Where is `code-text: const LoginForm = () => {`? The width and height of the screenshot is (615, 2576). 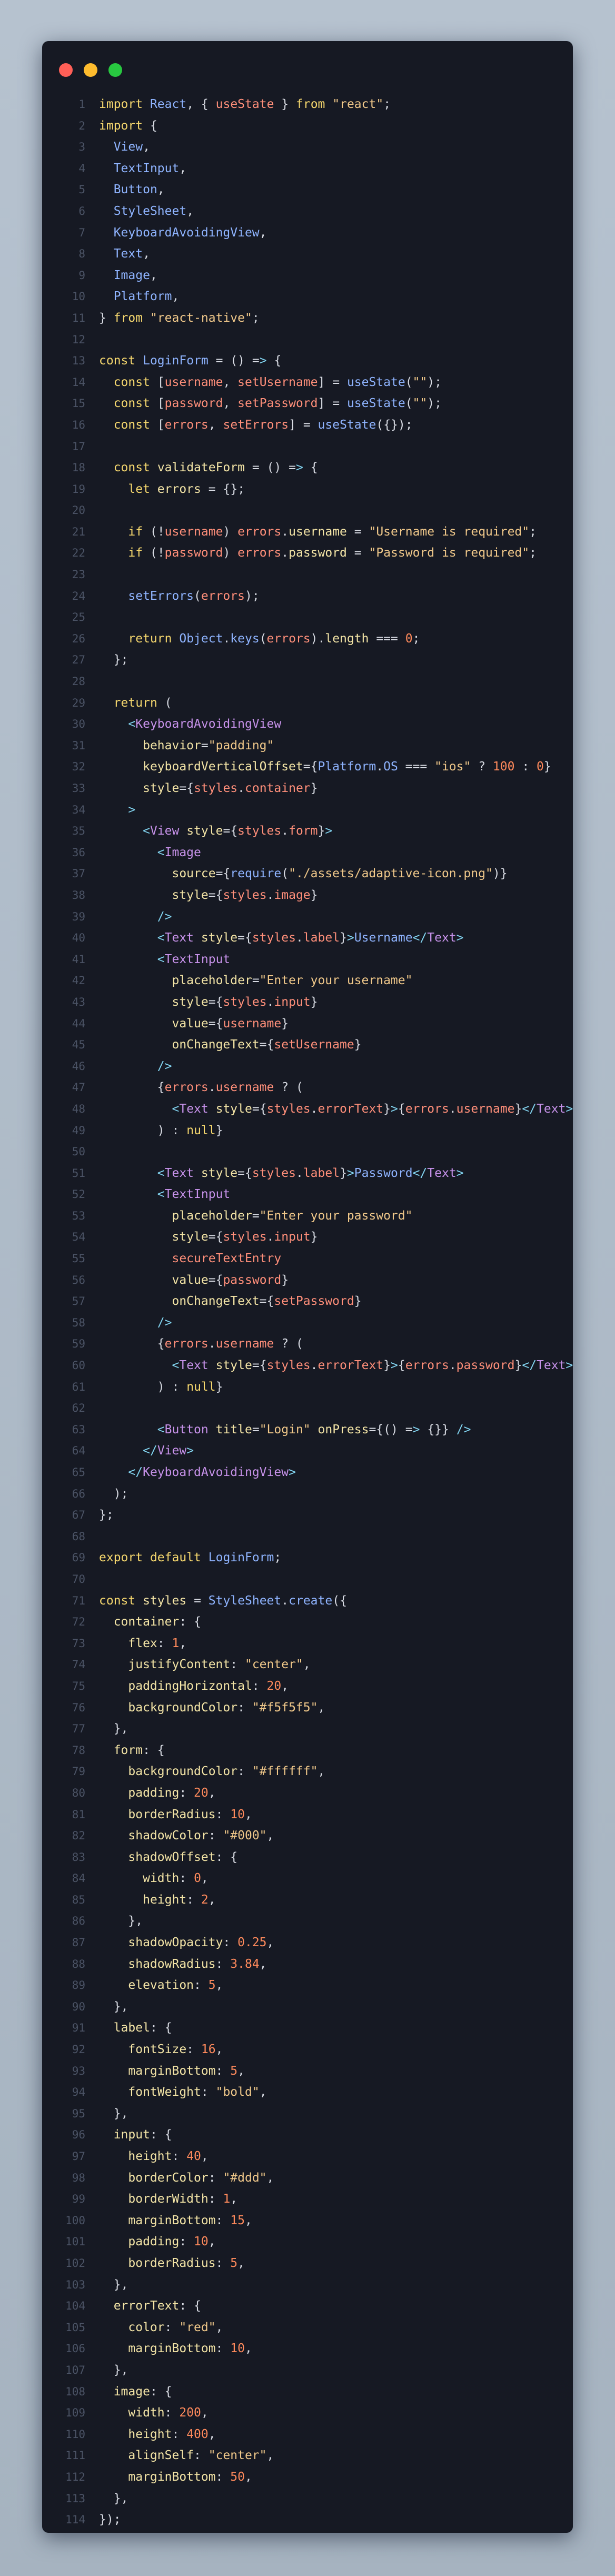
code-text: const LoginForm = () => { is located at coordinates (191, 361).